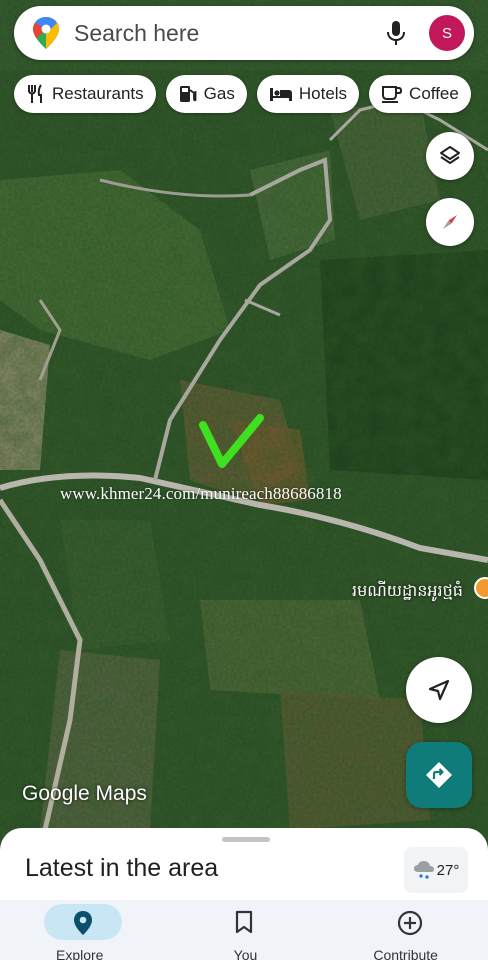 Image resolution: width=488 pixels, height=960 pixels. Describe the element at coordinates (80, 953) in the screenshot. I see `nav-label-explore: Explore` at that location.